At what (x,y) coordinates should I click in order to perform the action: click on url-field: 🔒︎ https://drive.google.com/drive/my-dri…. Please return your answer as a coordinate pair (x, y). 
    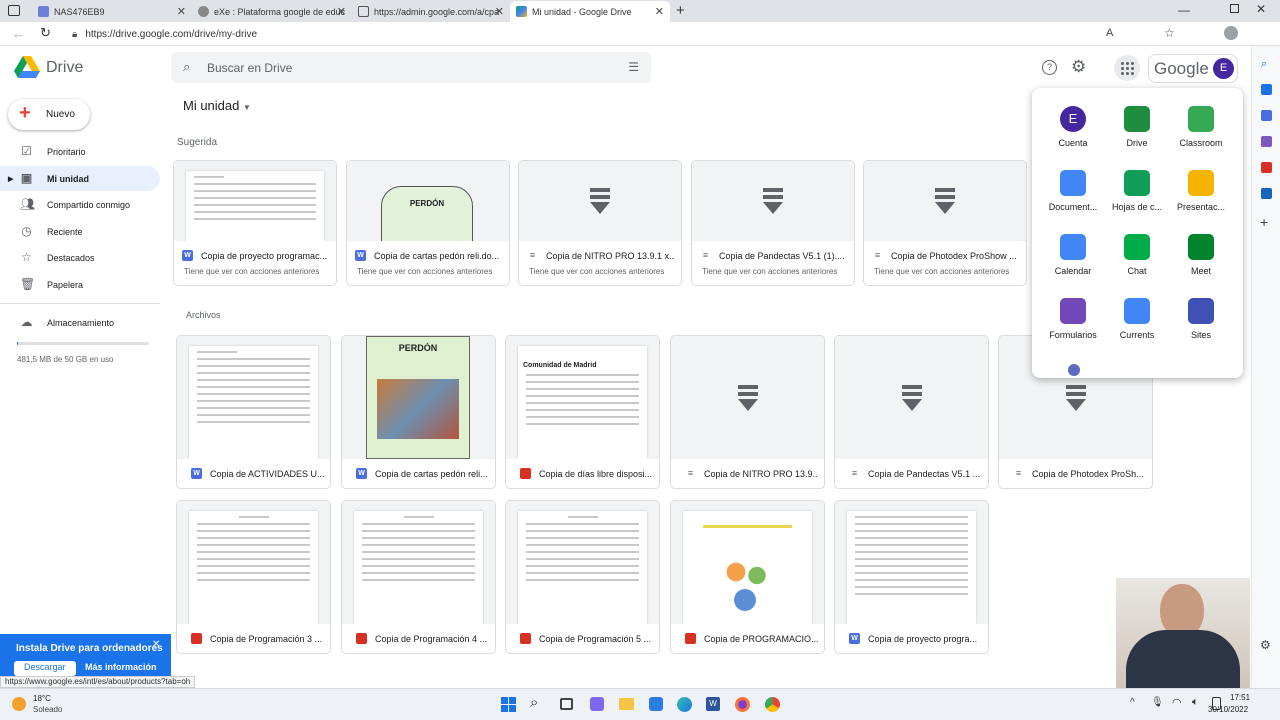
    Looking at the image, I should click on (572, 34).